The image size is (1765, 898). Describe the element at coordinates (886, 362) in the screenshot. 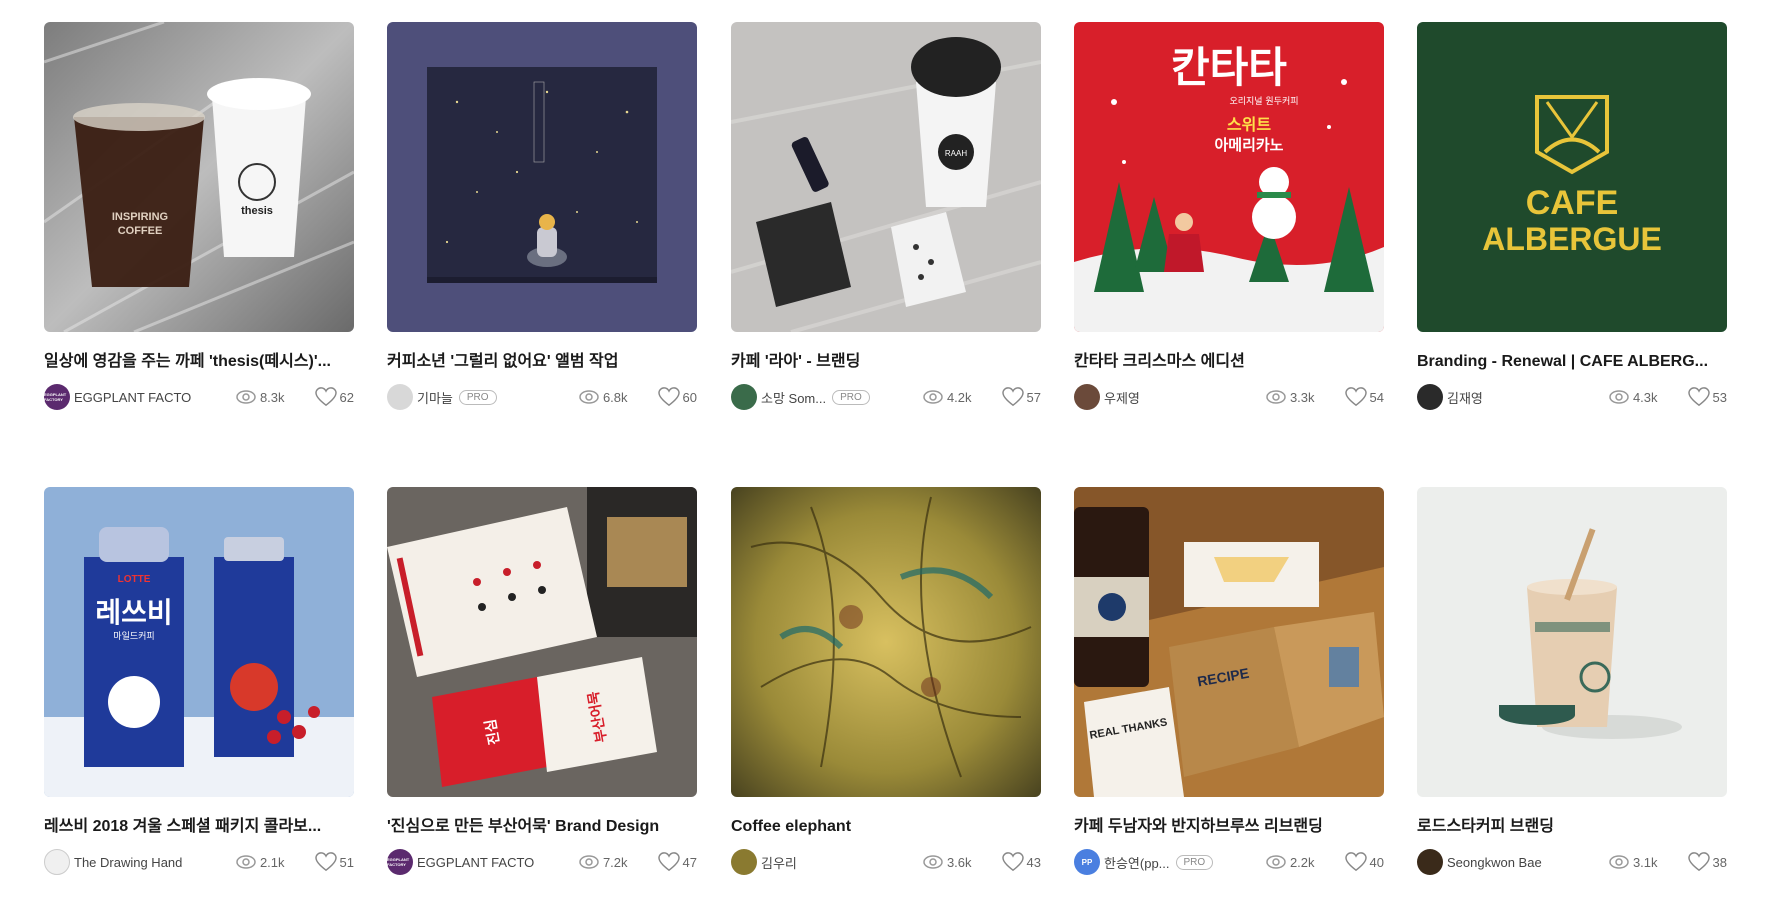

I see `project-title: 카페 '라아' - 브랜딩` at that location.